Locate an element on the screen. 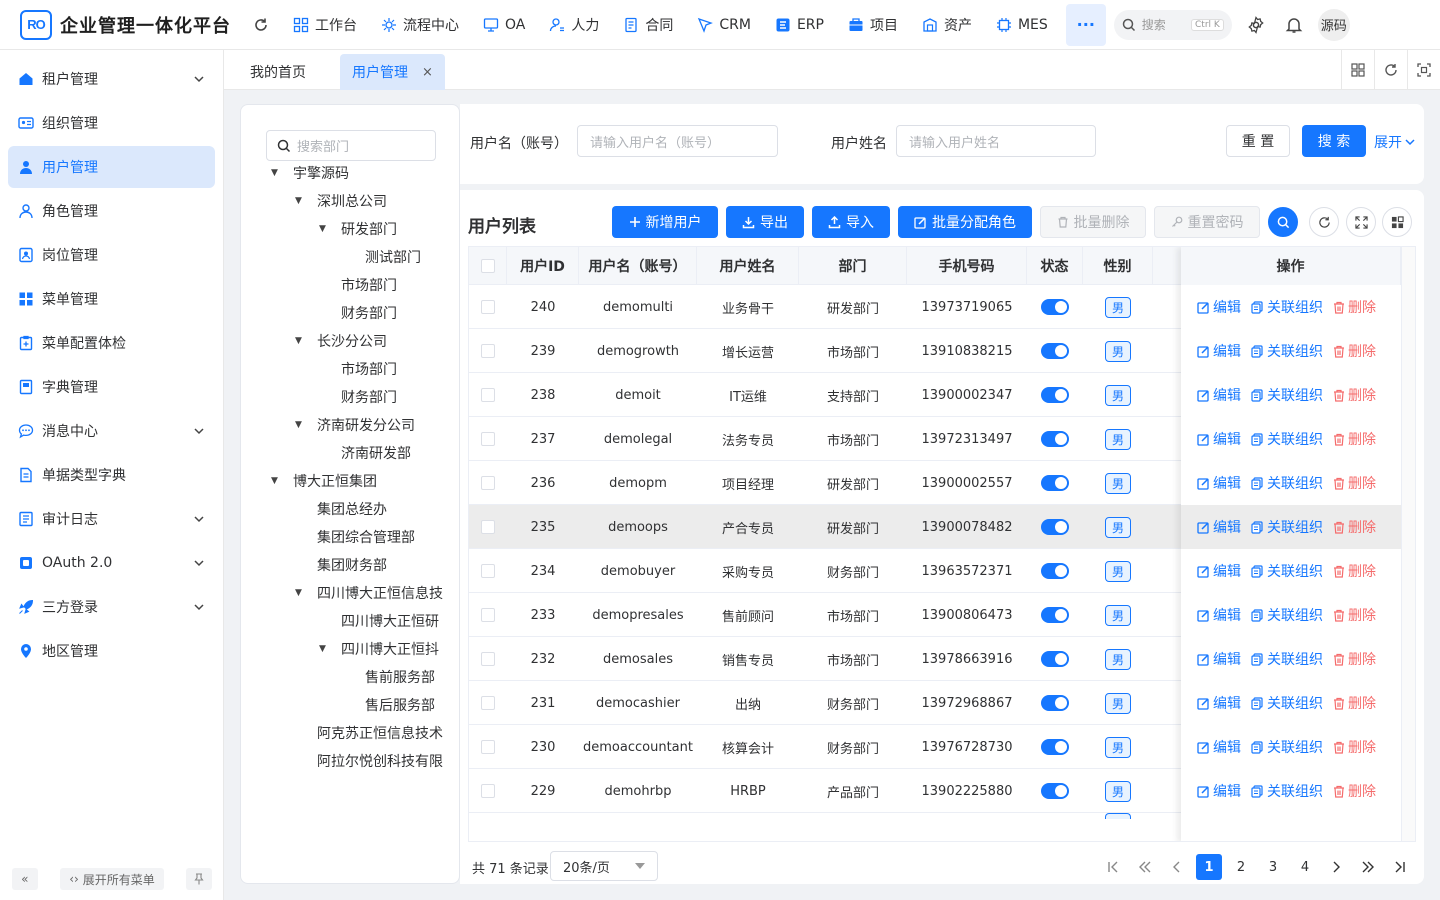 Image resolution: width=1440 pixels, height=900 pixels. tree-node: 财务部门 is located at coordinates (358, 313).